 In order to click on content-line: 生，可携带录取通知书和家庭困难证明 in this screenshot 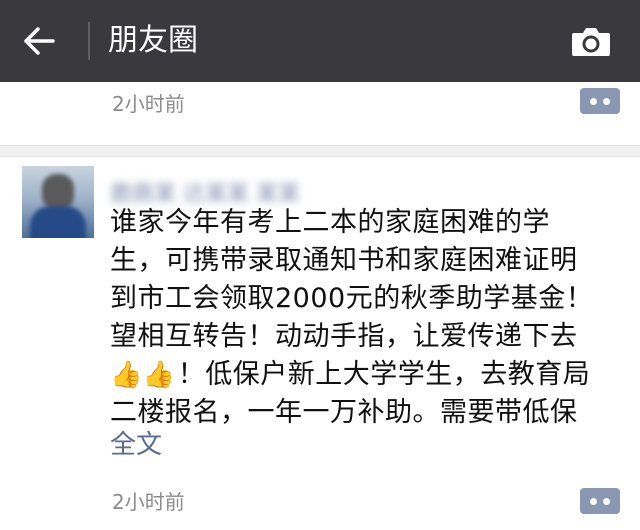, I will do `click(344, 260)`.